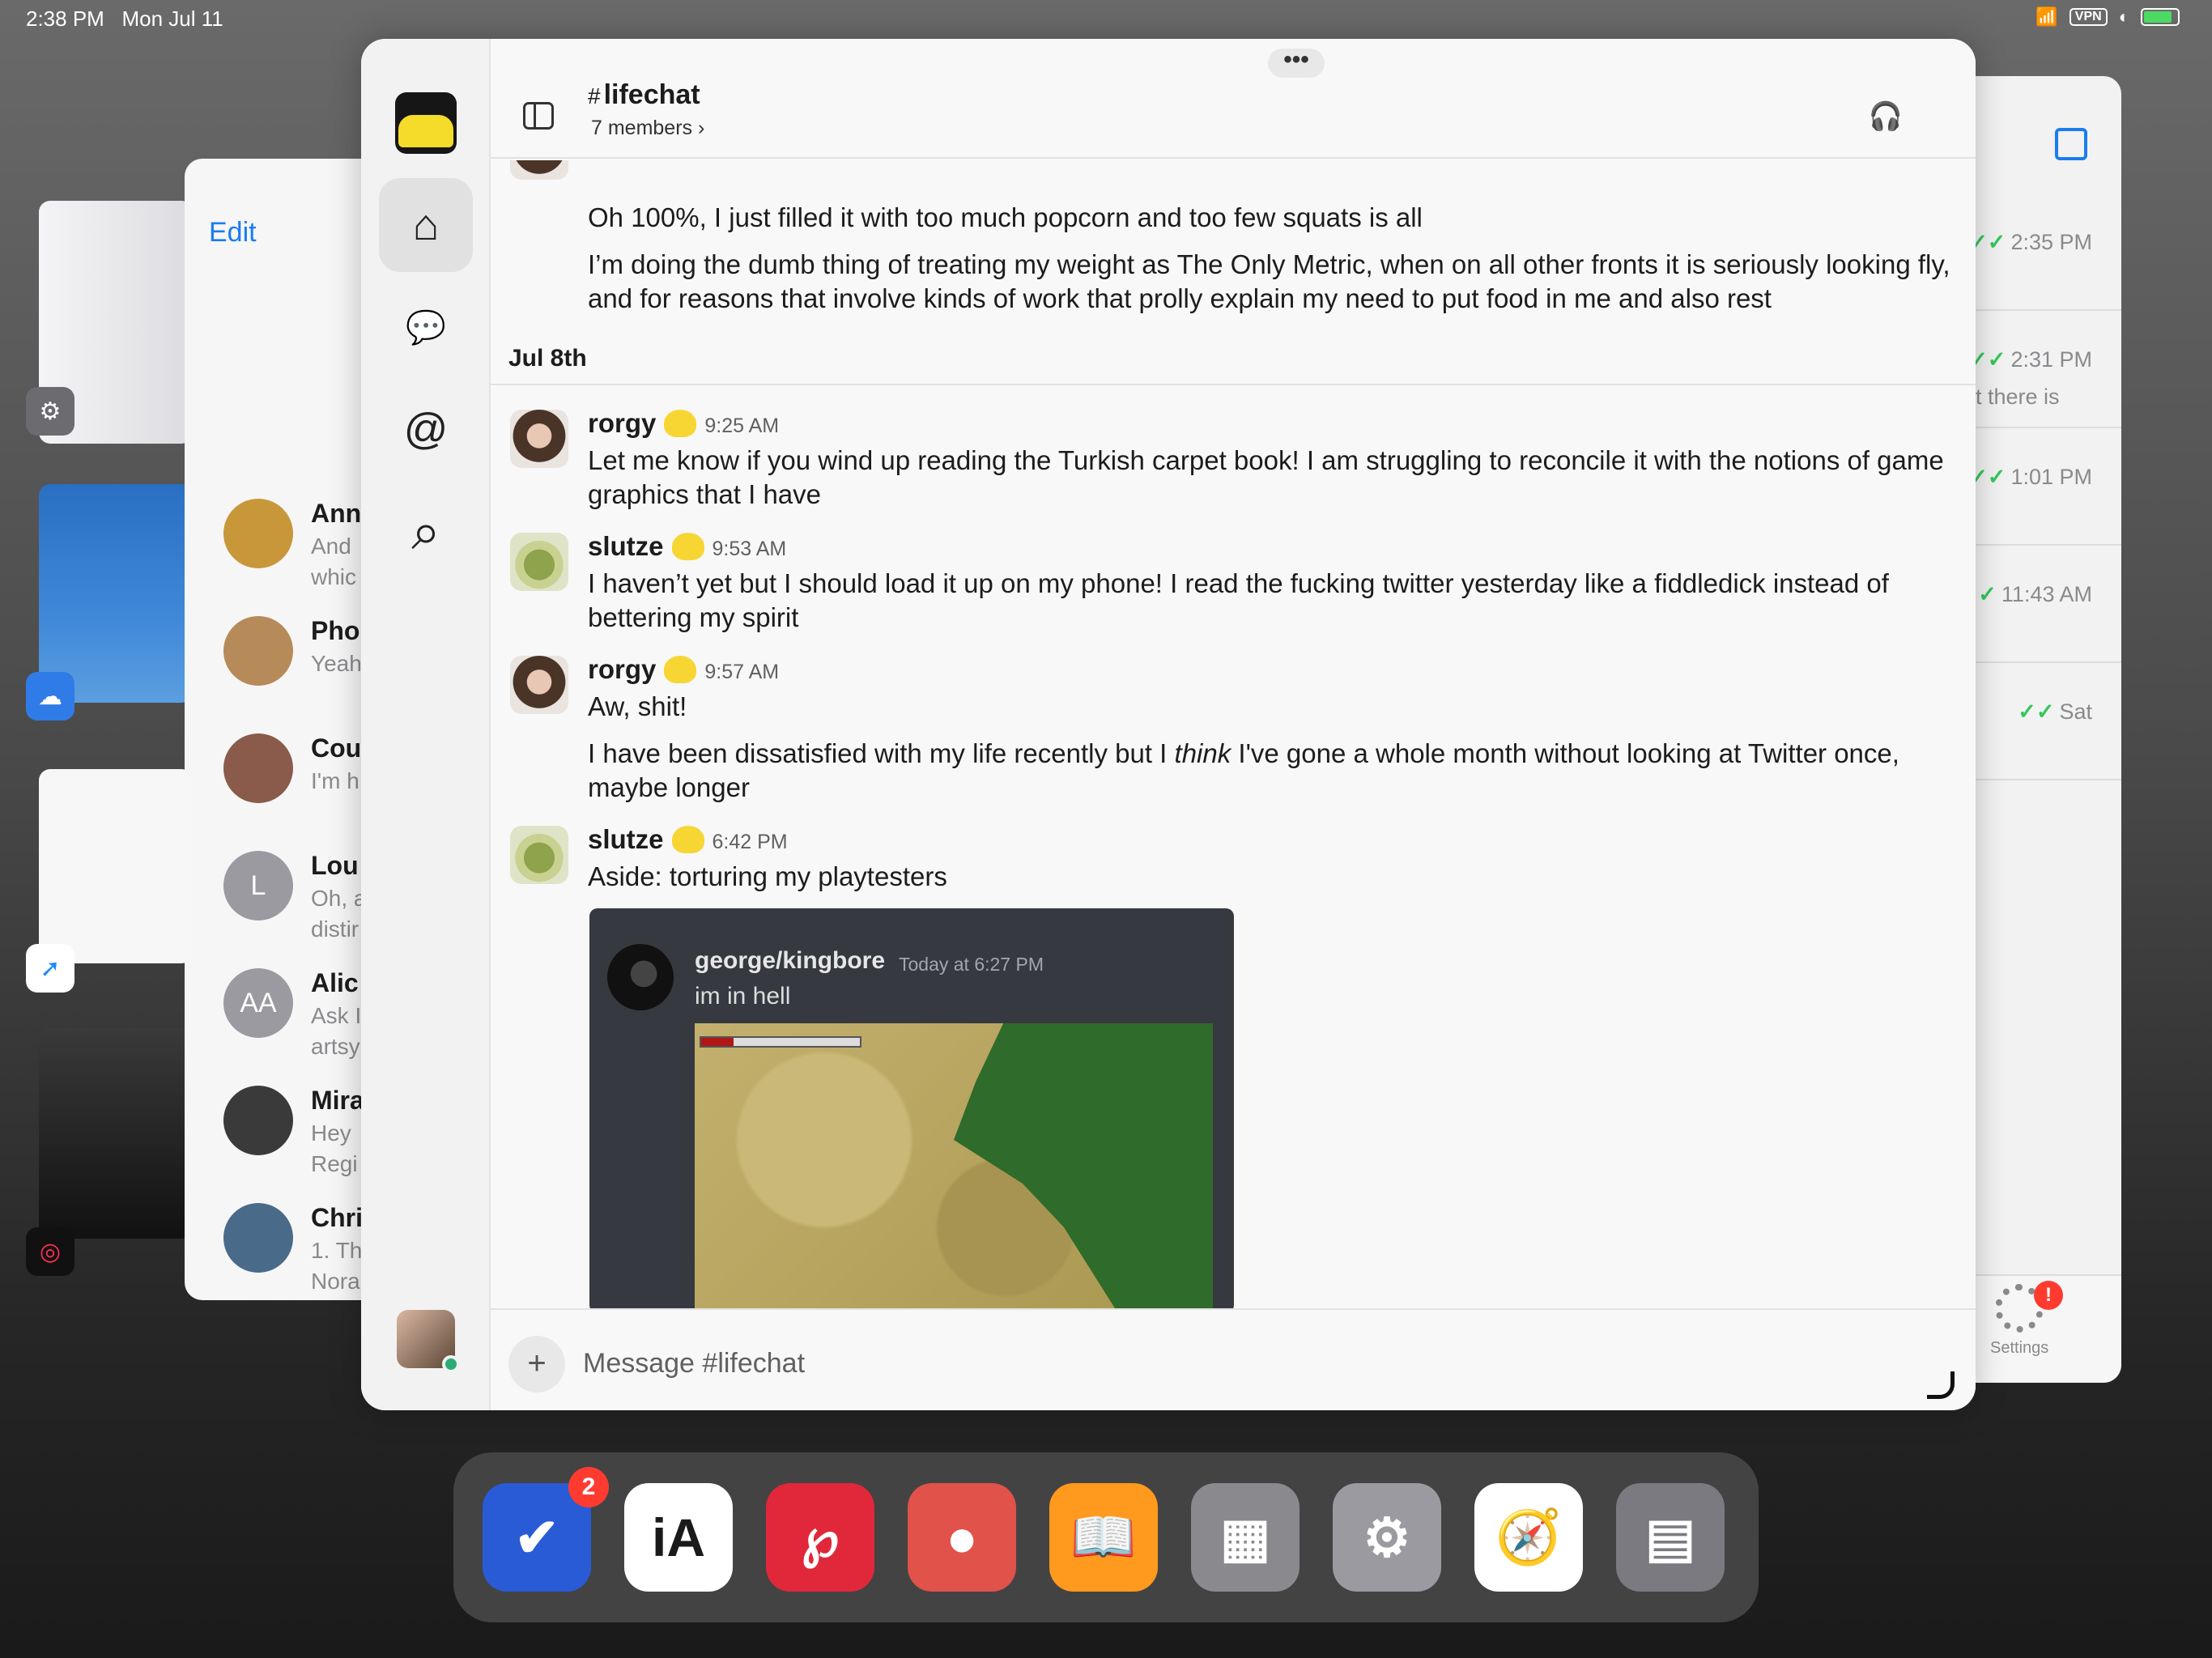 The height and width of the screenshot is (1658, 2212). I want to click on multitasking-dots: •••, so click(1297, 63).